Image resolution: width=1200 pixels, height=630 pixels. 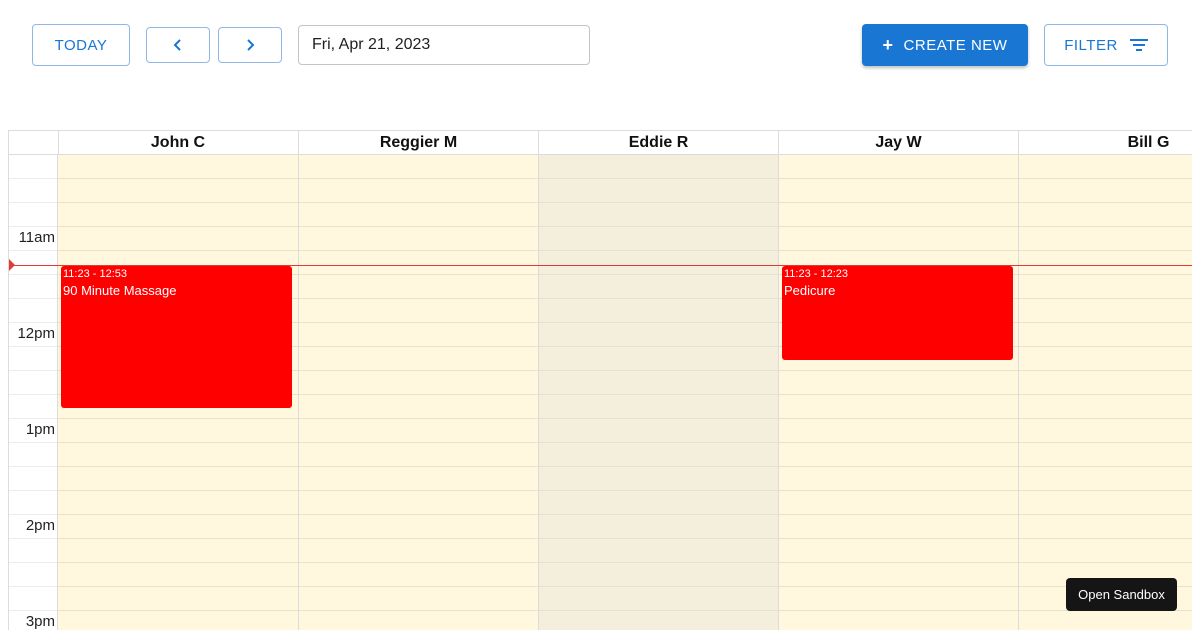 What do you see at coordinates (1091, 45) in the screenshot?
I see `filter-label: FILTER` at bounding box center [1091, 45].